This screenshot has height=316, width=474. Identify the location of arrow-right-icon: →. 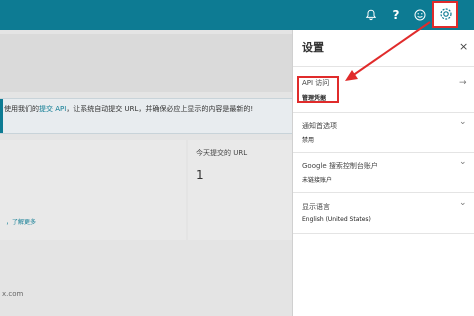
(463, 83).